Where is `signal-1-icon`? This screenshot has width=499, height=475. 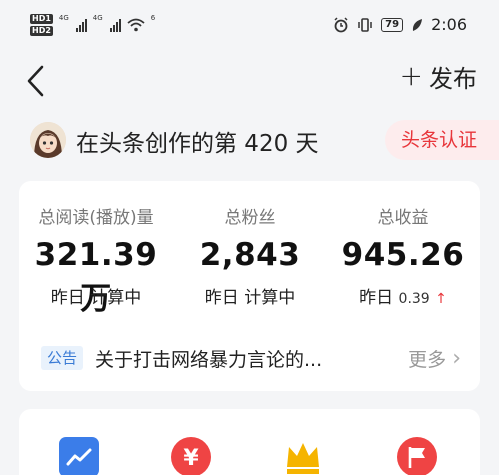
signal-1-icon is located at coordinates (81, 25).